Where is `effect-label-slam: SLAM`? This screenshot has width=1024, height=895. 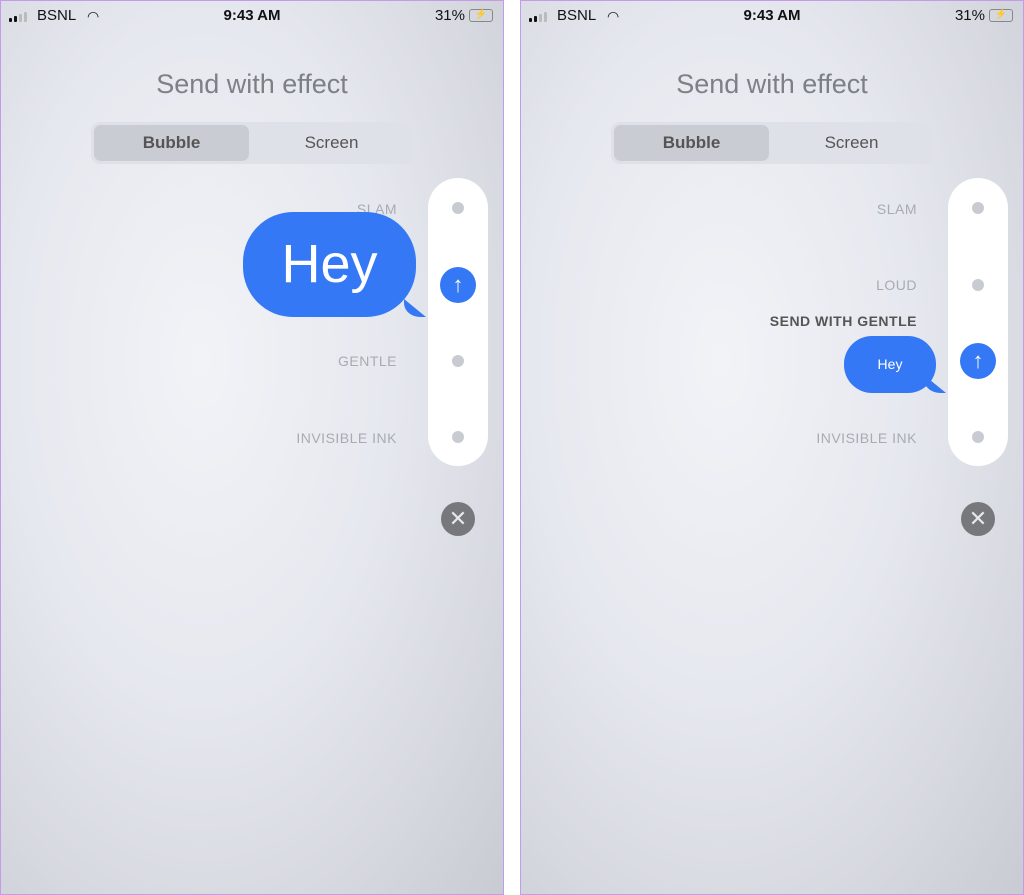
effect-label-slam: SLAM is located at coordinates (897, 209).